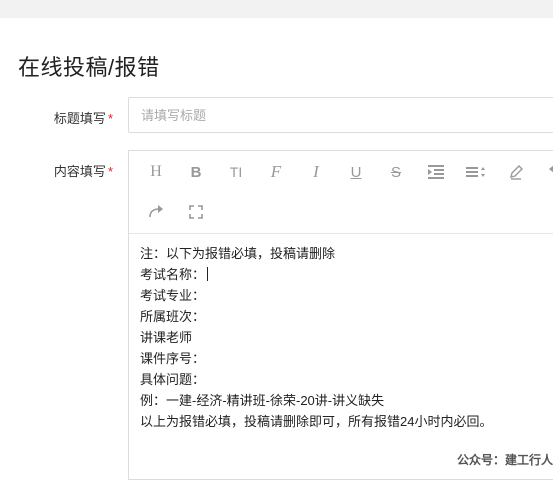 The height and width of the screenshot is (480, 553). I want to click on content-line: 课件序号：, so click(173, 358).